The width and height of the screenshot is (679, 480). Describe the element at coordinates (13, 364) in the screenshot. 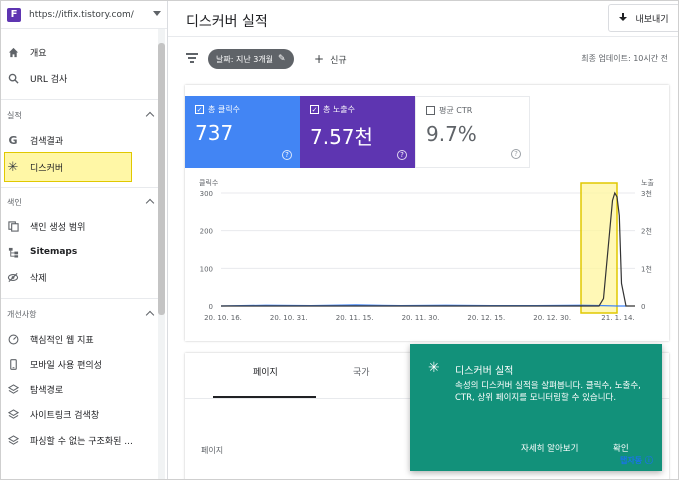

I see `phone-icon` at that location.